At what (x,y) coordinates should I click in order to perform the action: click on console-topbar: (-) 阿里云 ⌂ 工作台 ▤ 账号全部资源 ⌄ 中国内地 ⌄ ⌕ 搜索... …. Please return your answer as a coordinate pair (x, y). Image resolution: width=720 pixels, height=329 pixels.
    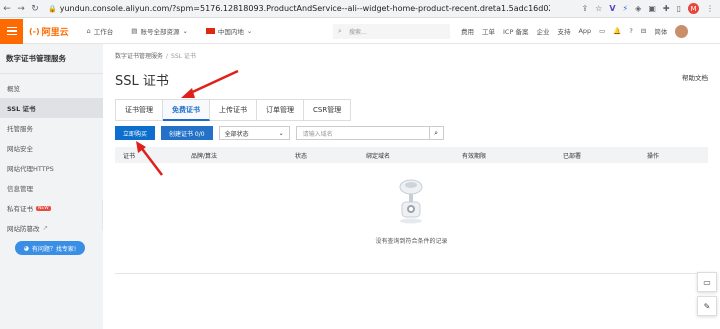
    Looking at the image, I should click on (360, 31).